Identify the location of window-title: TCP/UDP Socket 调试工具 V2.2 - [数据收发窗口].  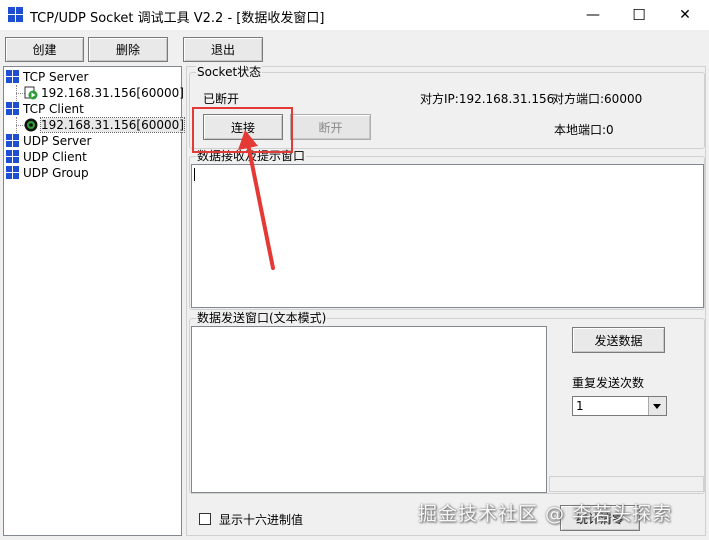
(177, 18).